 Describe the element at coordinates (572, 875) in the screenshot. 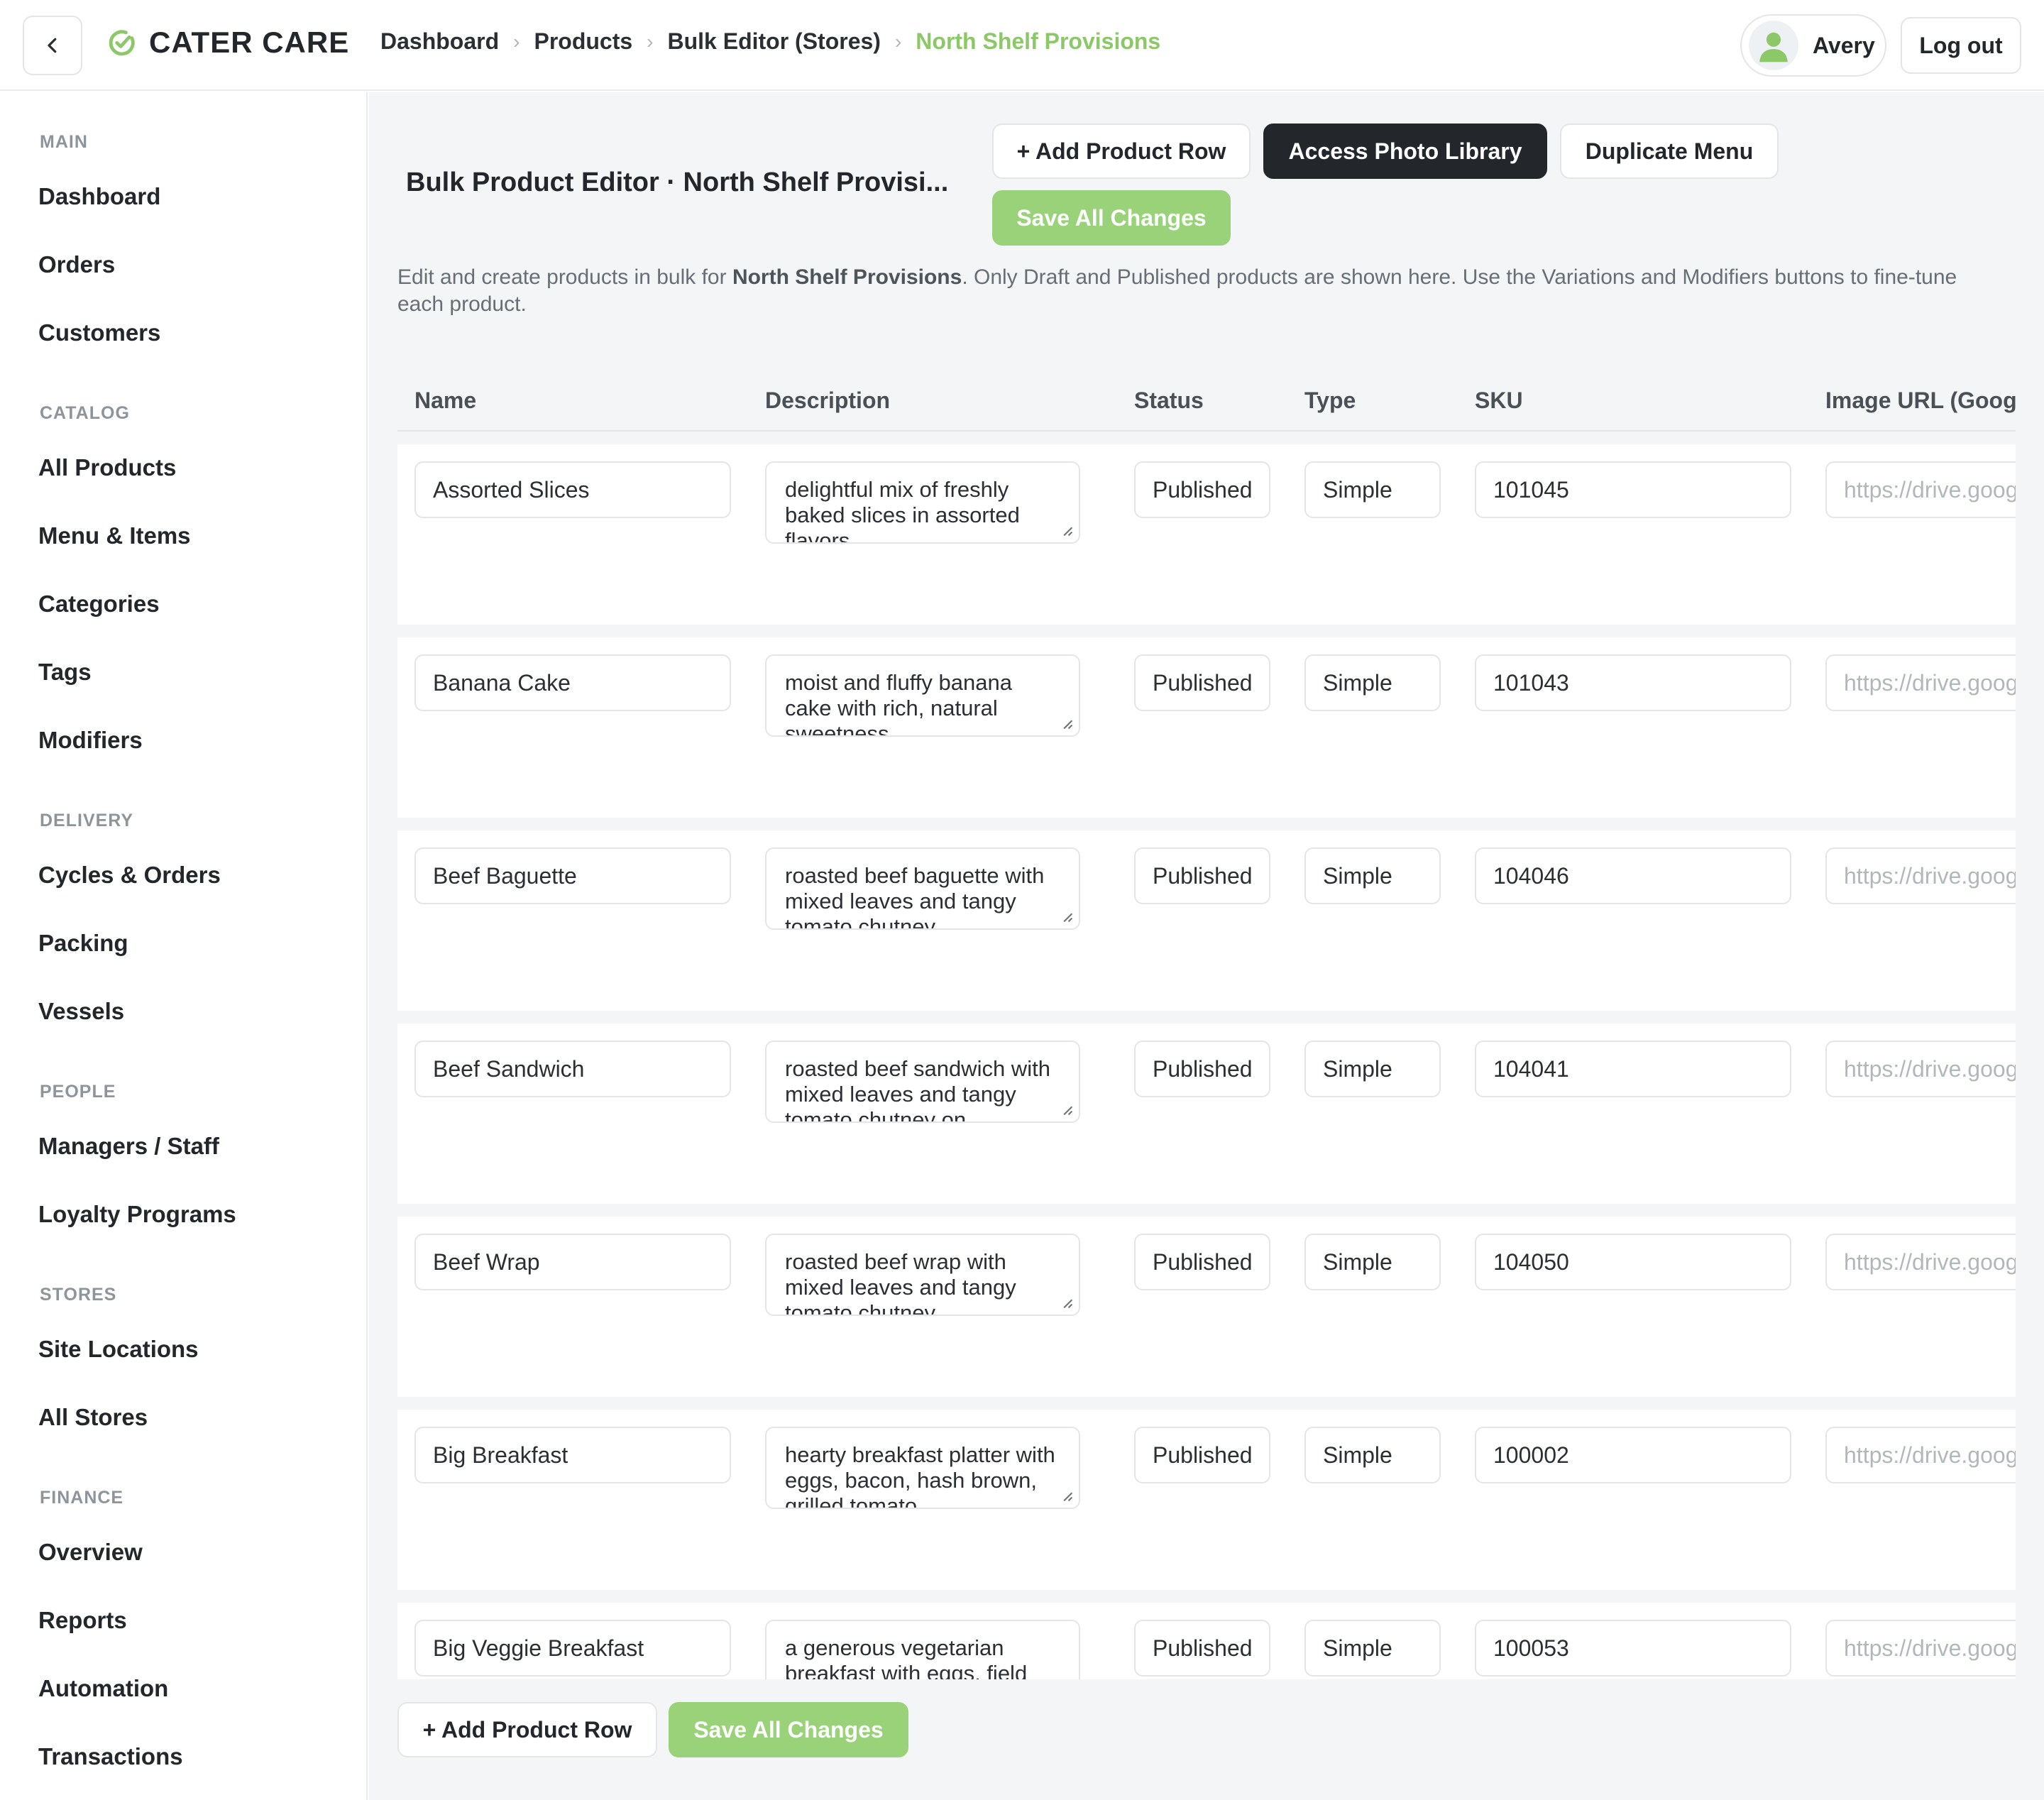

I see `name-input: Beef Baguette` at that location.